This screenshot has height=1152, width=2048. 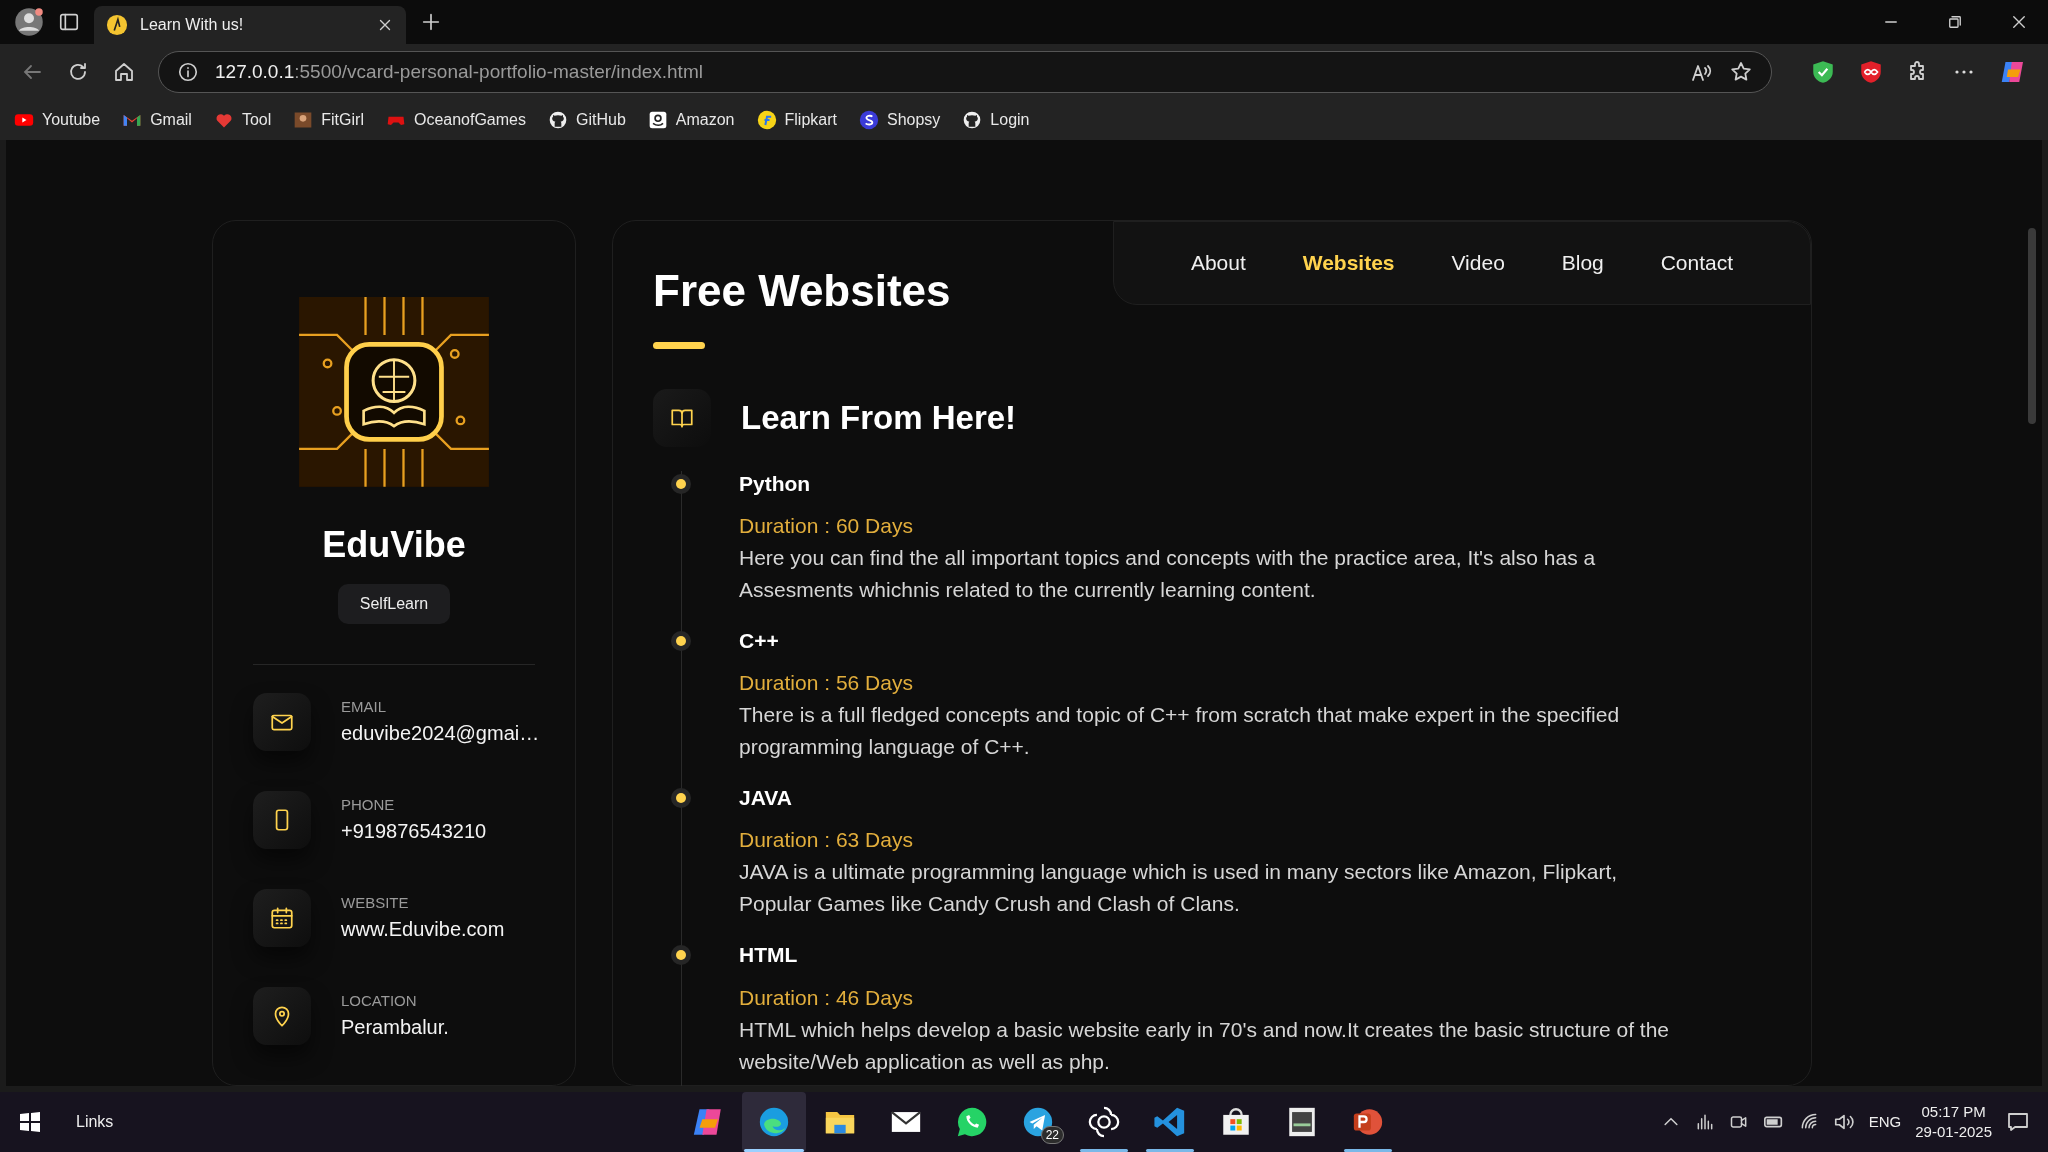 I want to click on site-logo-icon, so click(x=117, y=25).